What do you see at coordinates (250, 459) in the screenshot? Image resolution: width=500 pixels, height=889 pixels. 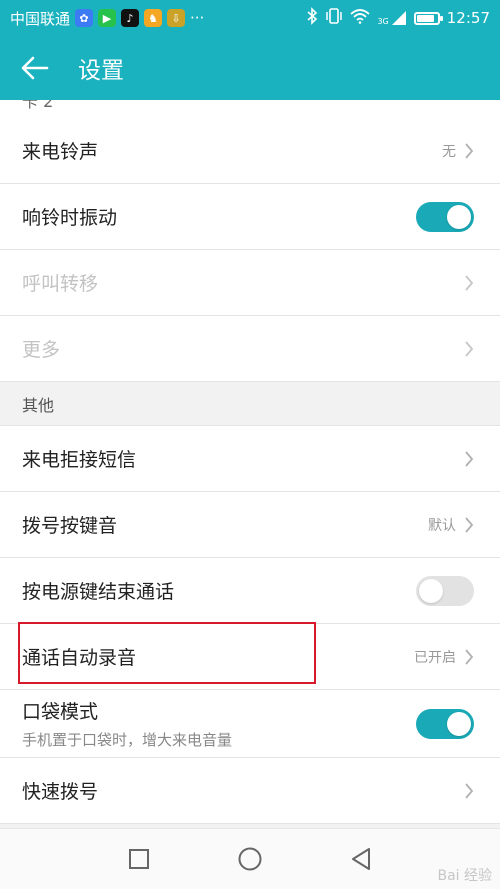 I see `row-reject-sms: 来电拒接短信` at bounding box center [250, 459].